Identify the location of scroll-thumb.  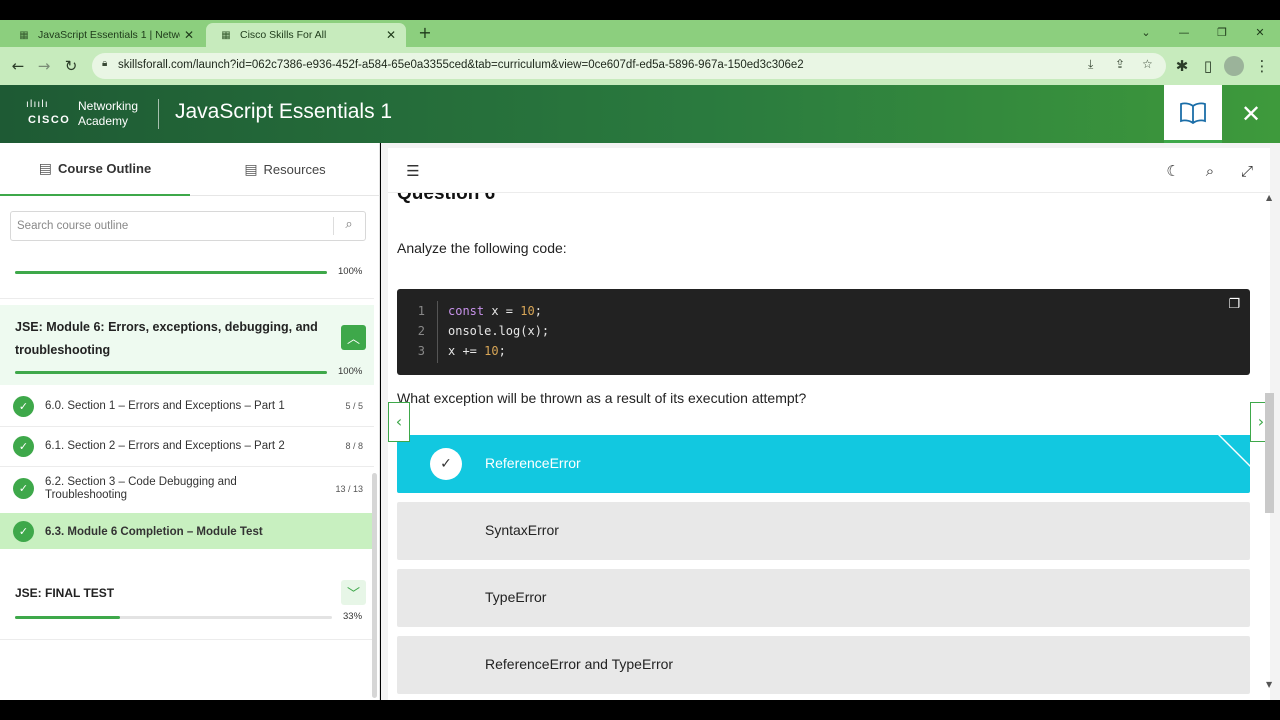
(1269, 453).